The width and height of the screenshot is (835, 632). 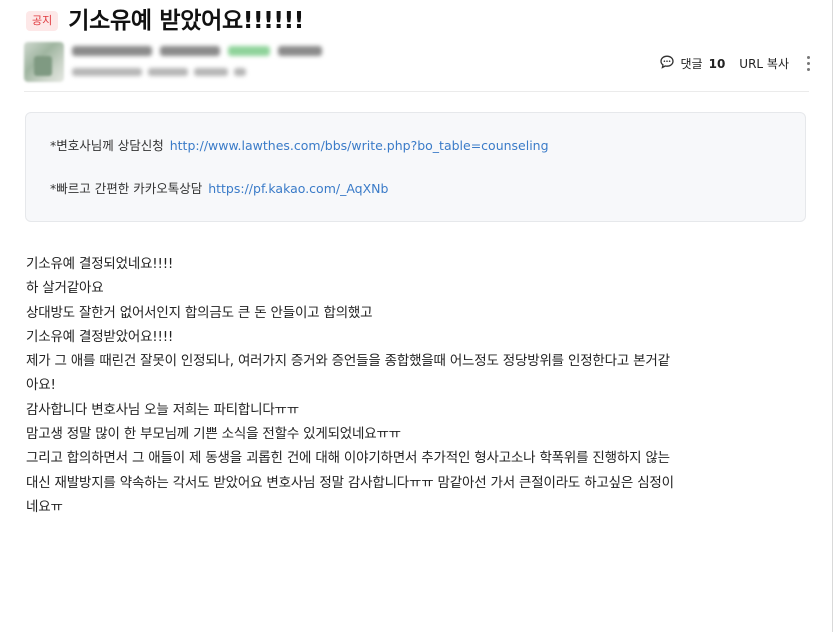 I want to click on more-options-icon, so click(x=808, y=63).